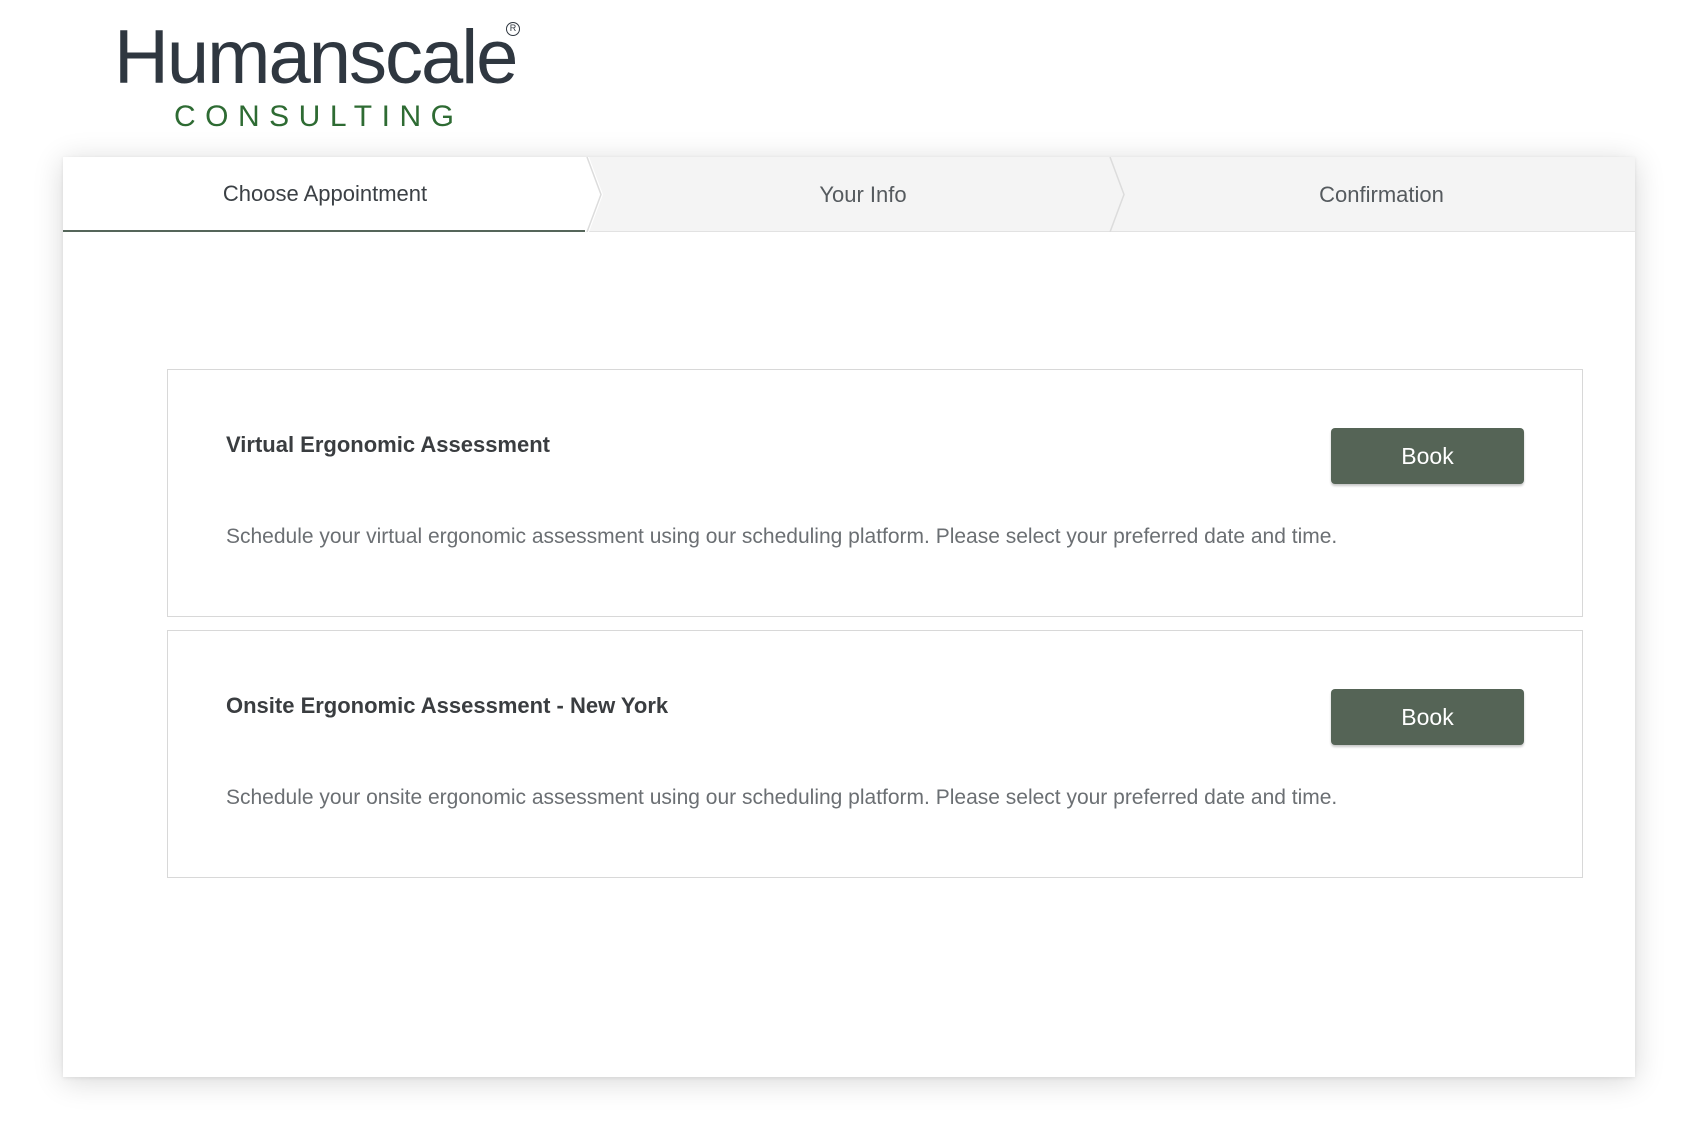  I want to click on logo-wordmark: Humanscale, so click(316, 57).